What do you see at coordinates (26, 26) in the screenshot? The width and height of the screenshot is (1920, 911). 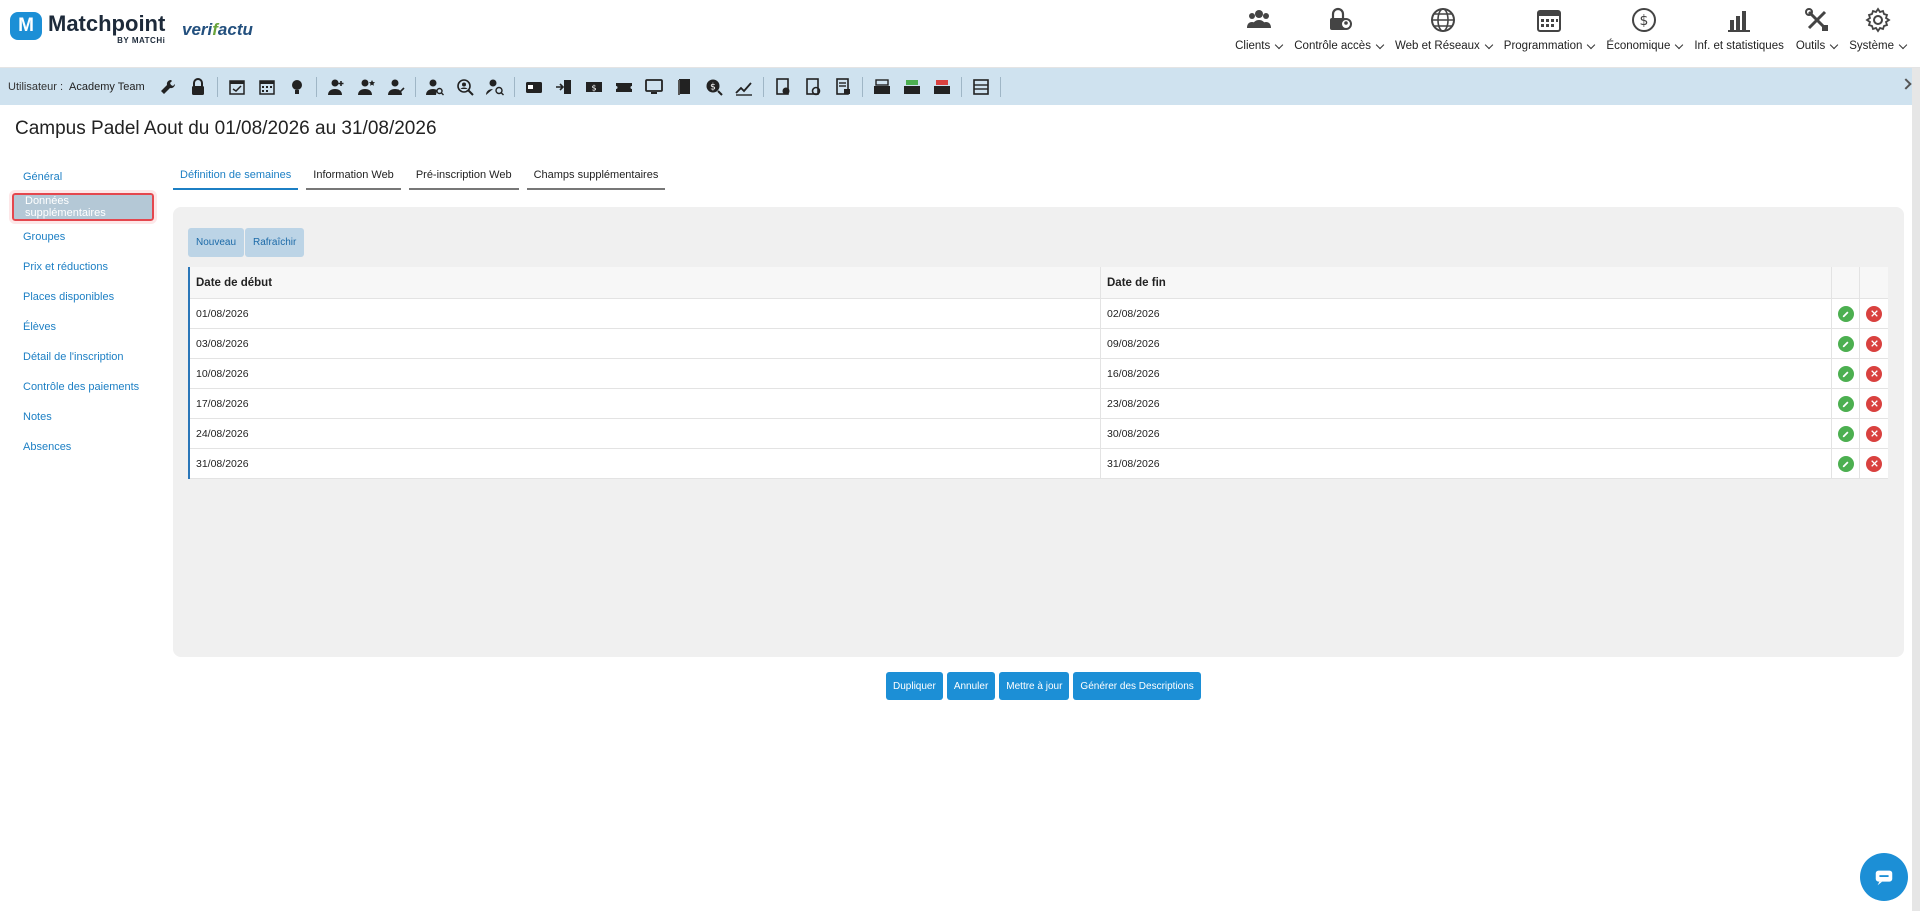 I see `logo-badge: M` at bounding box center [26, 26].